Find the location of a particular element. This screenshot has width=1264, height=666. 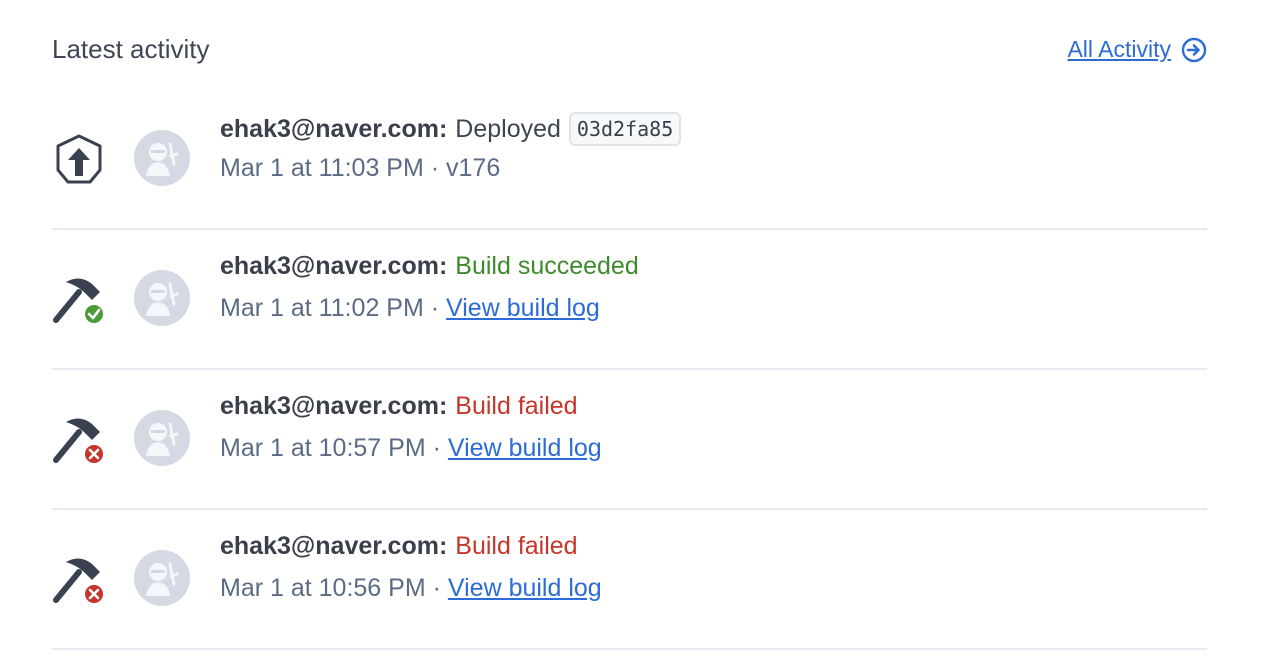

commit-hash: 03d2fa85 is located at coordinates (625, 129).